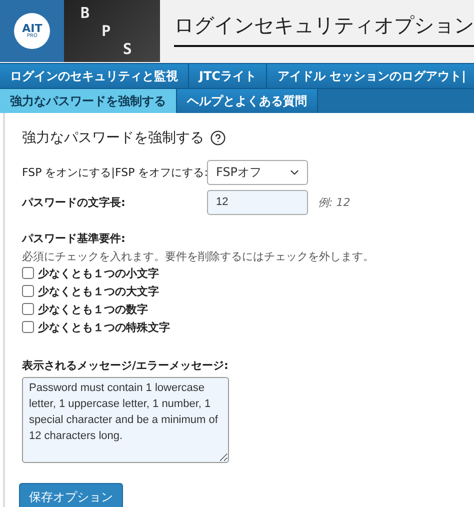 The width and height of the screenshot is (474, 507). Describe the element at coordinates (334, 202) in the screenshot. I see `example-text: 例: 12` at that location.